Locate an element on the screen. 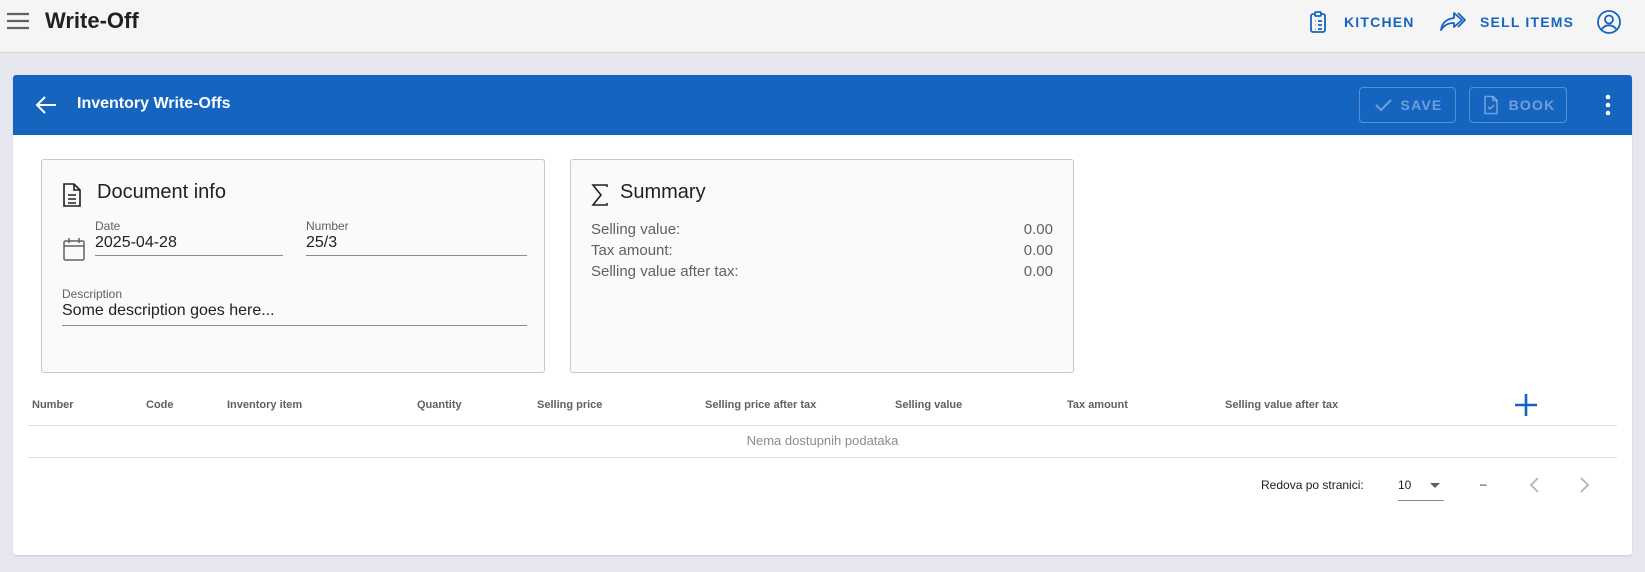 The image size is (1645, 572). summary-row-selling-value: Selling value: 0.00 is located at coordinates (822, 229).